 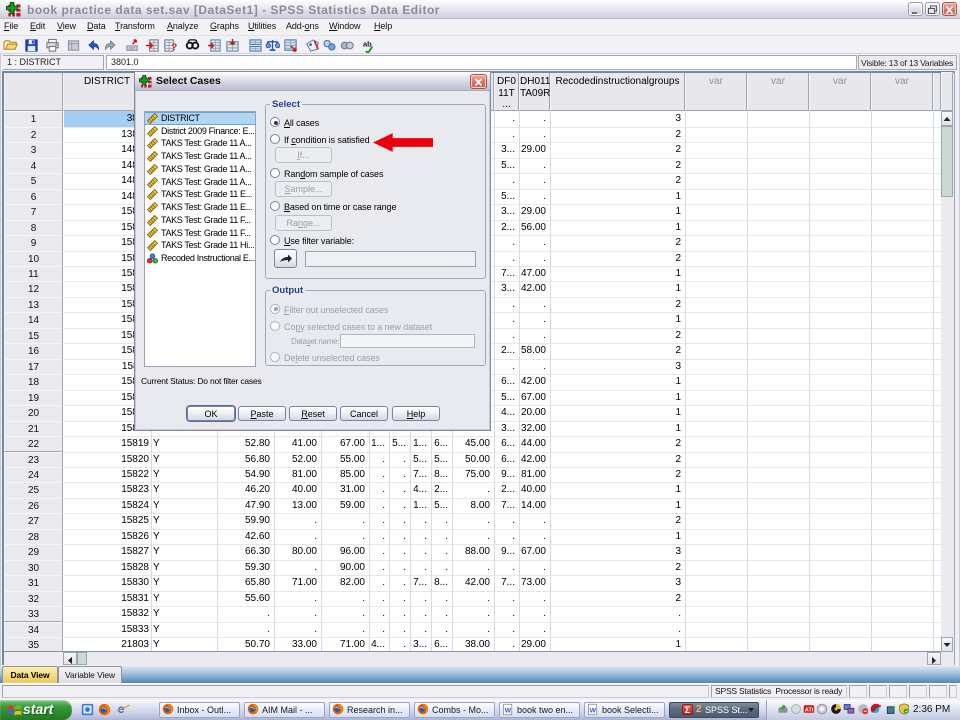 What do you see at coordinates (367, 43) in the screenshot?
I see `svg-text: ab` at bounding box center [367, 43].